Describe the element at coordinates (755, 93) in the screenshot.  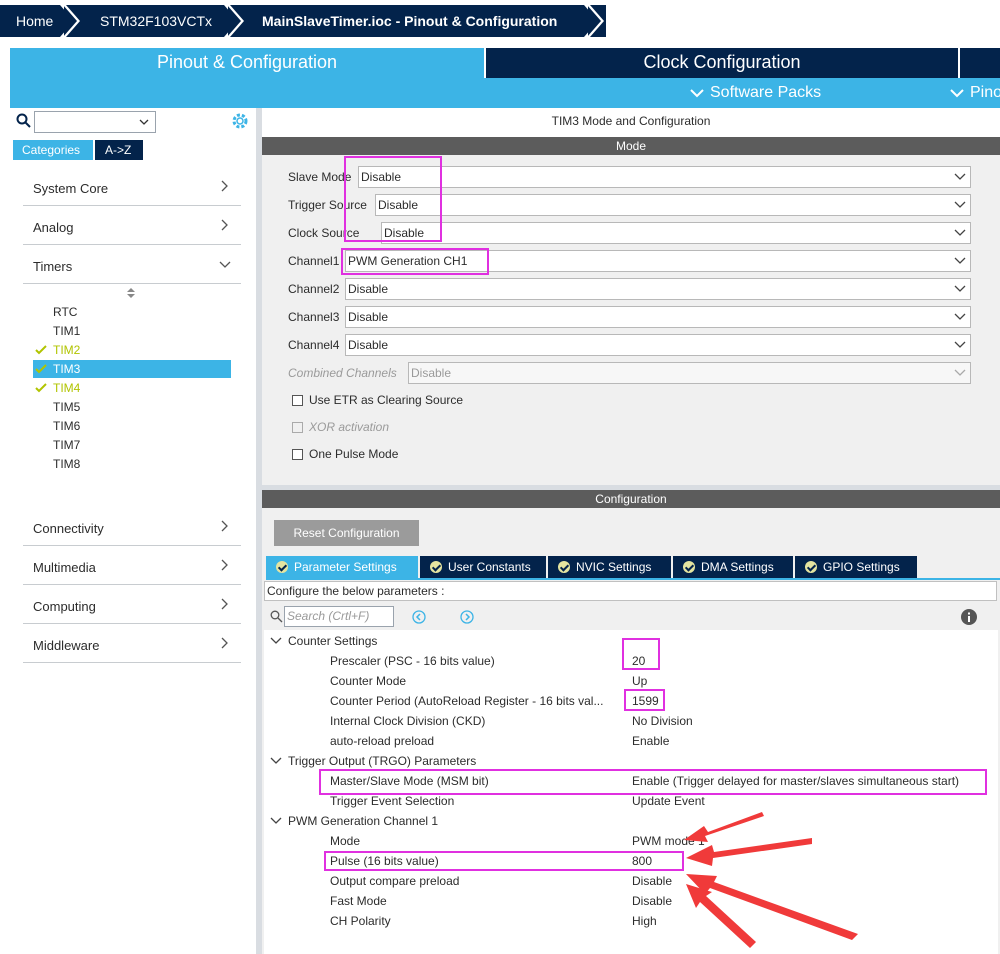
I see `software-packs-menu: Software Packs` at that location.